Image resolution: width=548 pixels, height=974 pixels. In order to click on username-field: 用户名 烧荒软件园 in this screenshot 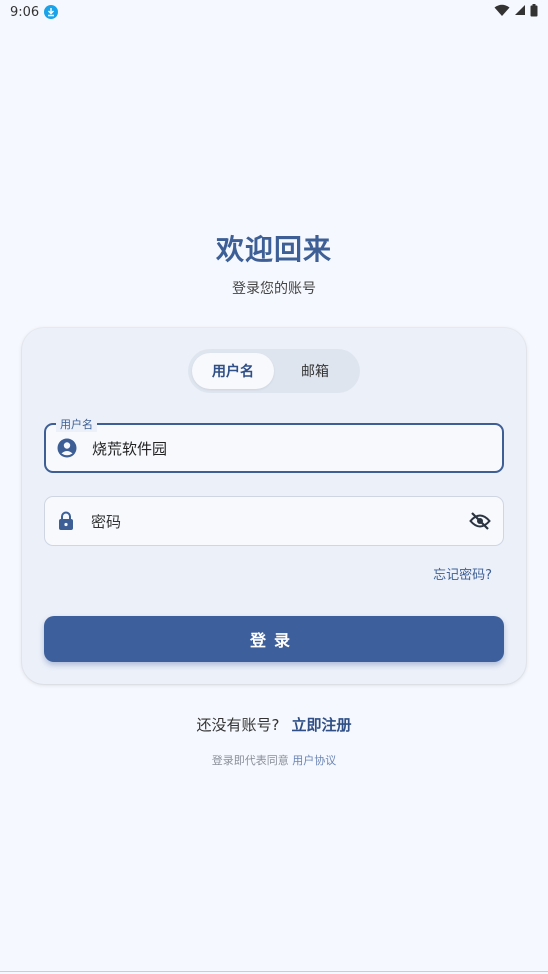, I will do `click(274, 444)`.